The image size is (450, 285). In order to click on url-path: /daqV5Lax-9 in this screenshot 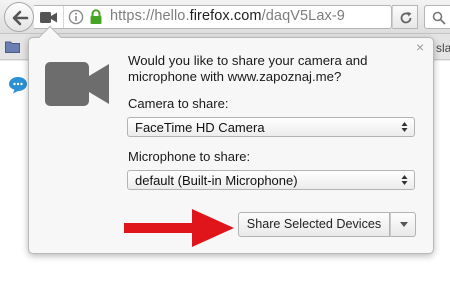, I will do `click(303, 16)`.